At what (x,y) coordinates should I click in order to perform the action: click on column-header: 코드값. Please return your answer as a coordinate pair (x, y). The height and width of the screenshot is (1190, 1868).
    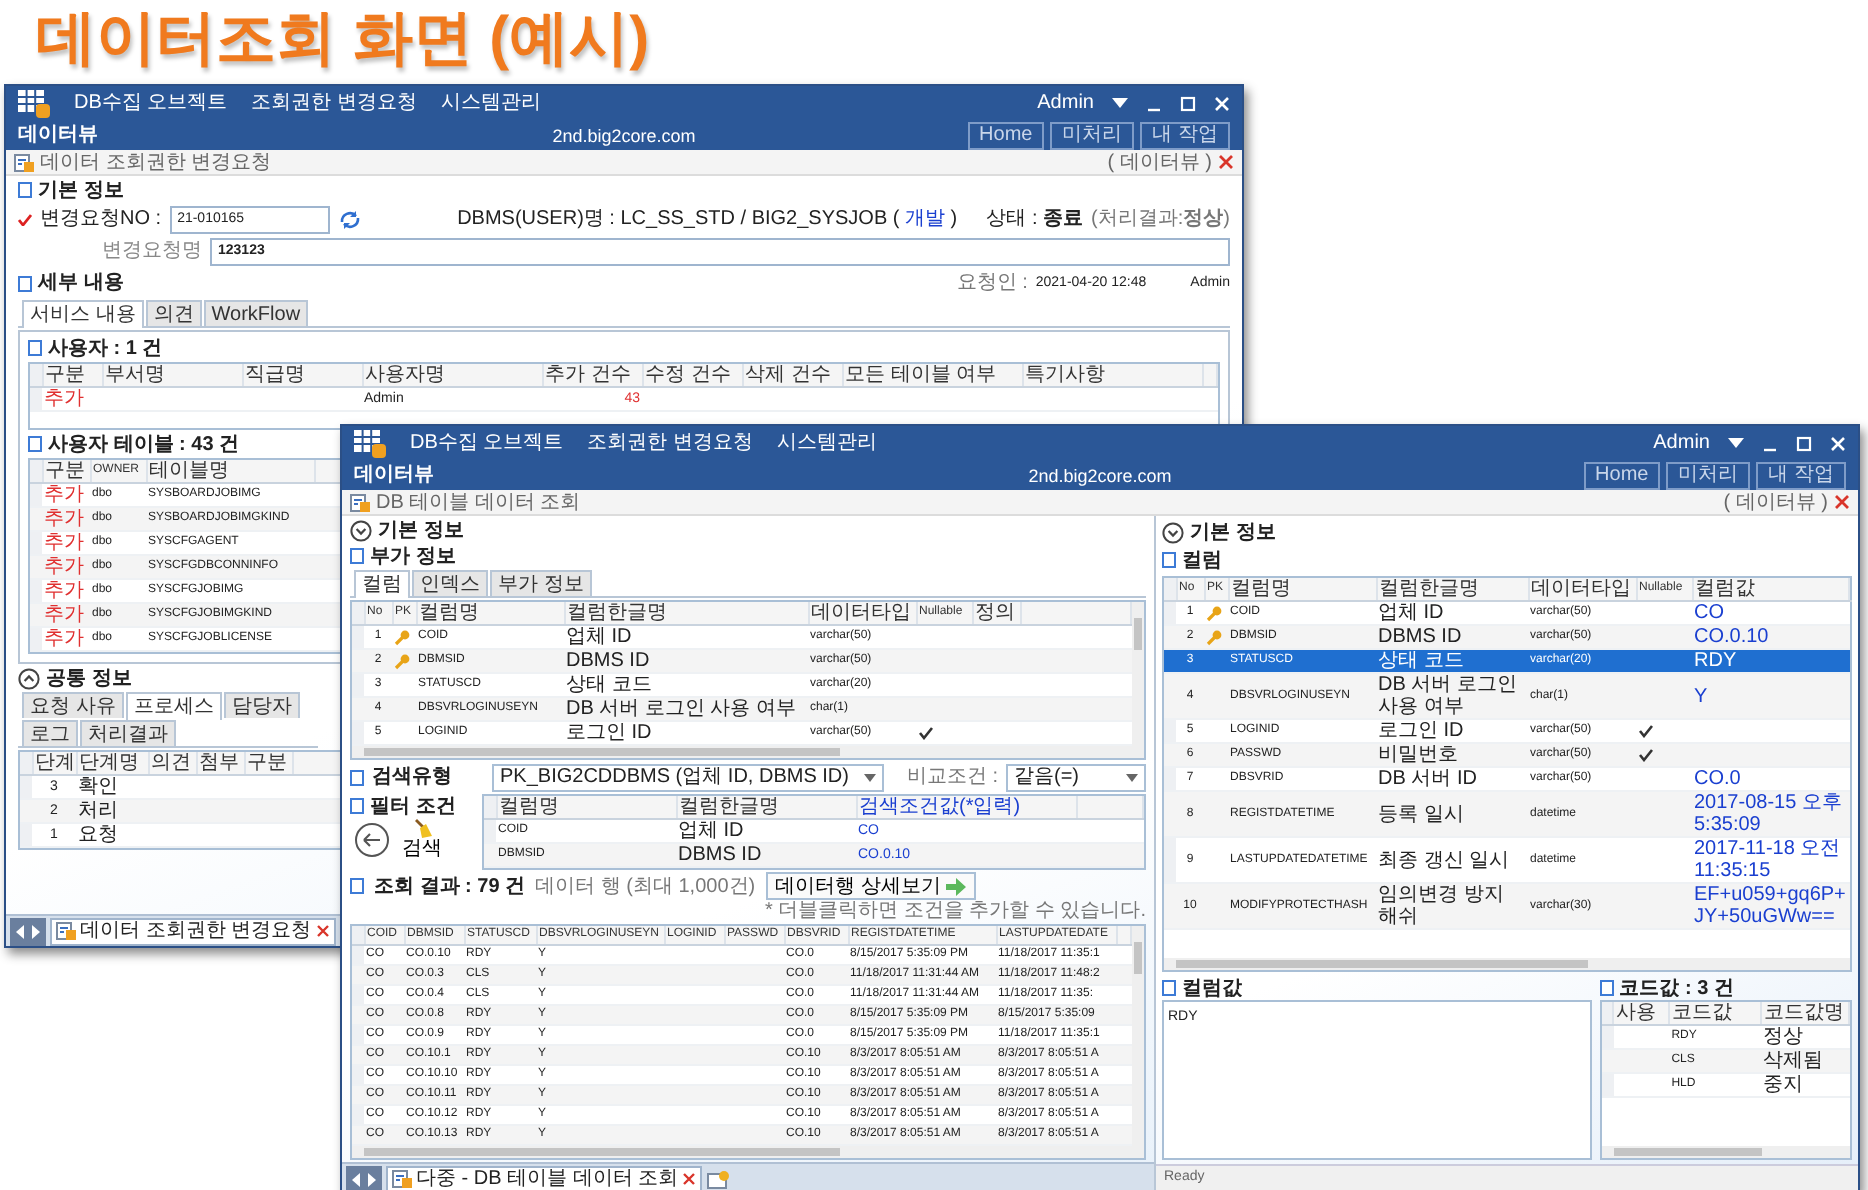
    Looking at the image, I should click on (1715, 1013).